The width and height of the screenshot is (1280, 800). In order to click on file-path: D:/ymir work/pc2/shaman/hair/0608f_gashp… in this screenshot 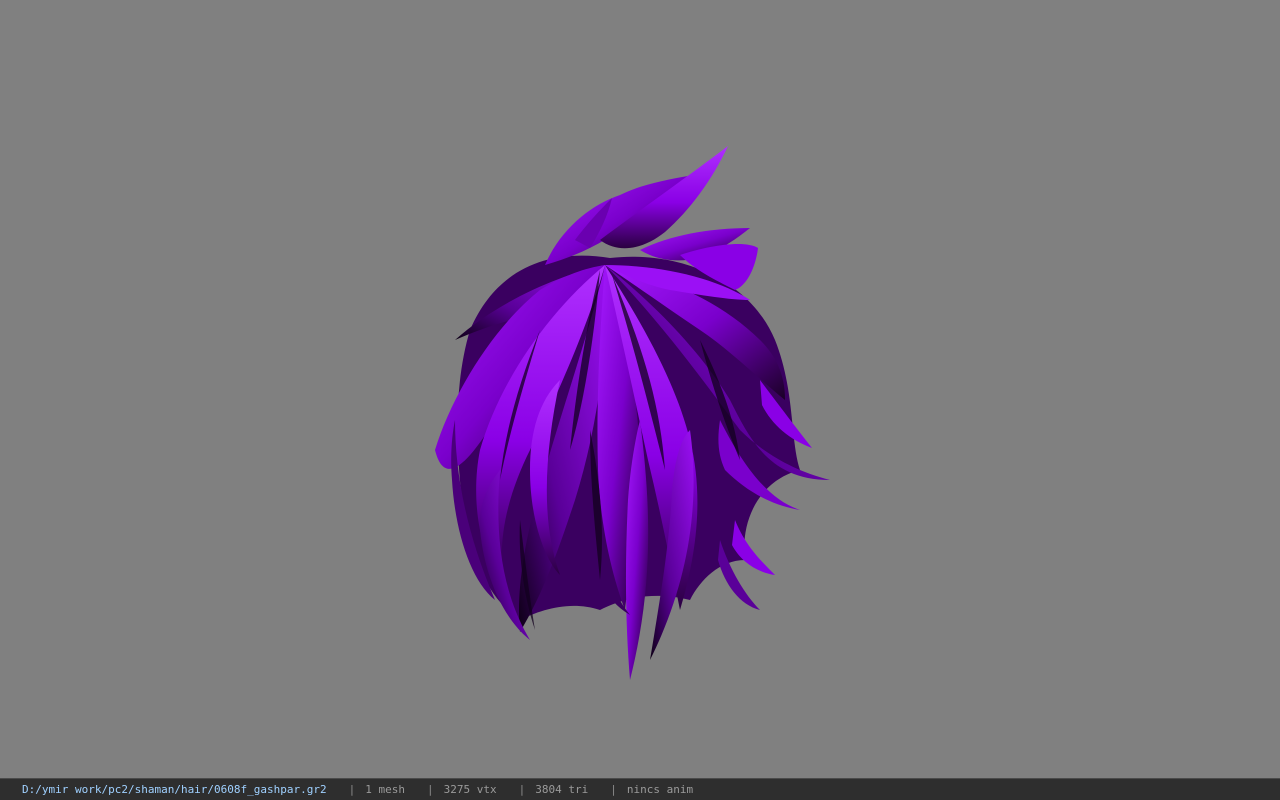, I will do `click(174, 789)`.